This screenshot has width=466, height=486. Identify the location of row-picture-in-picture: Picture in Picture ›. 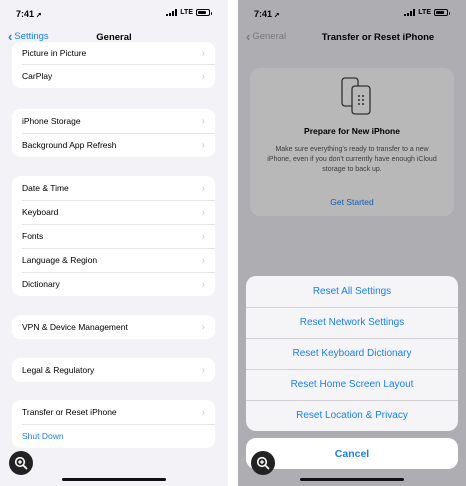
(113, 53).